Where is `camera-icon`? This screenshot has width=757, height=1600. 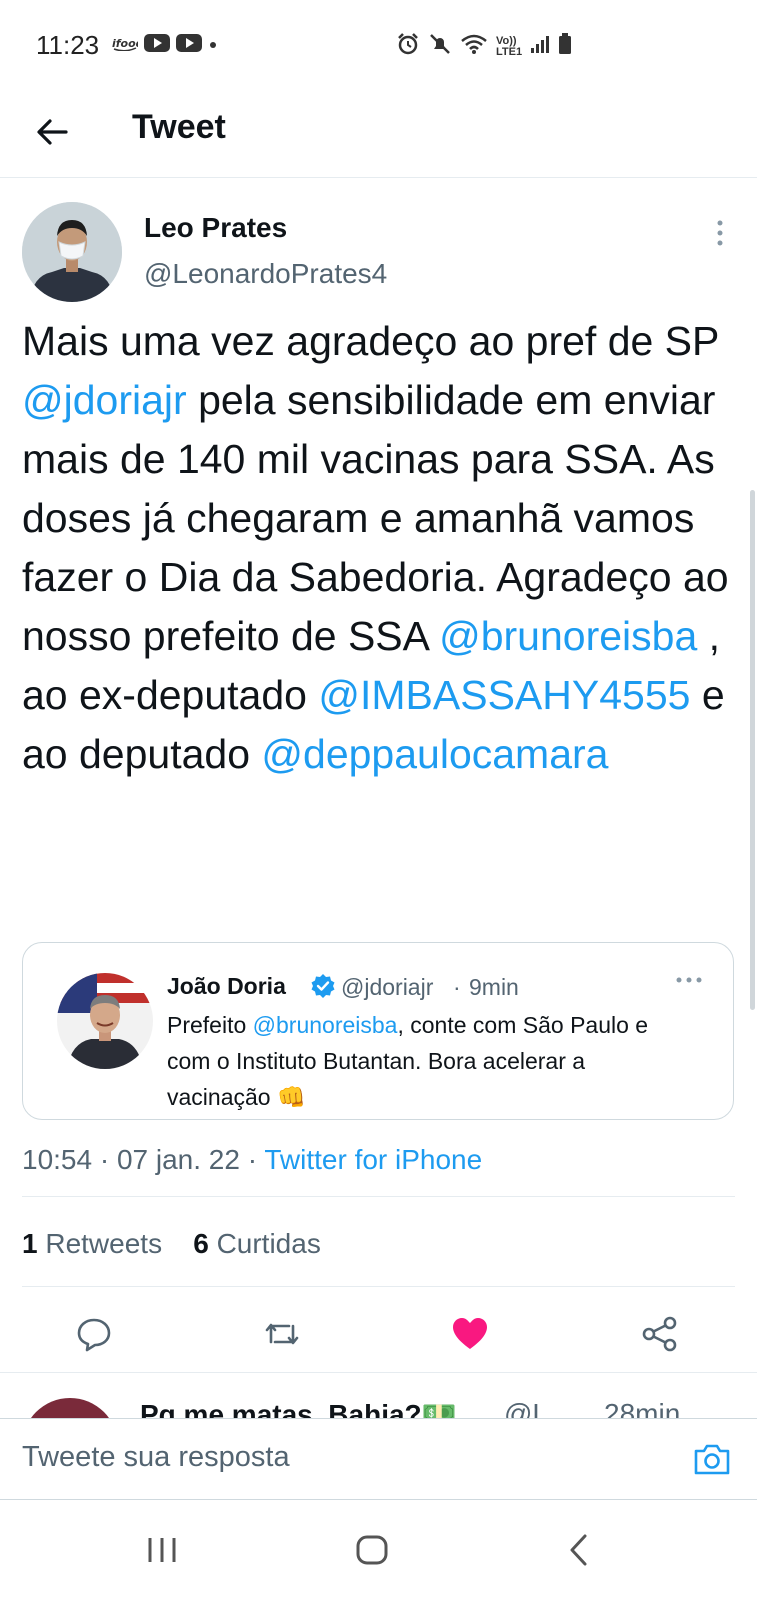
camera-icon is located at coordinates (712, 1459).